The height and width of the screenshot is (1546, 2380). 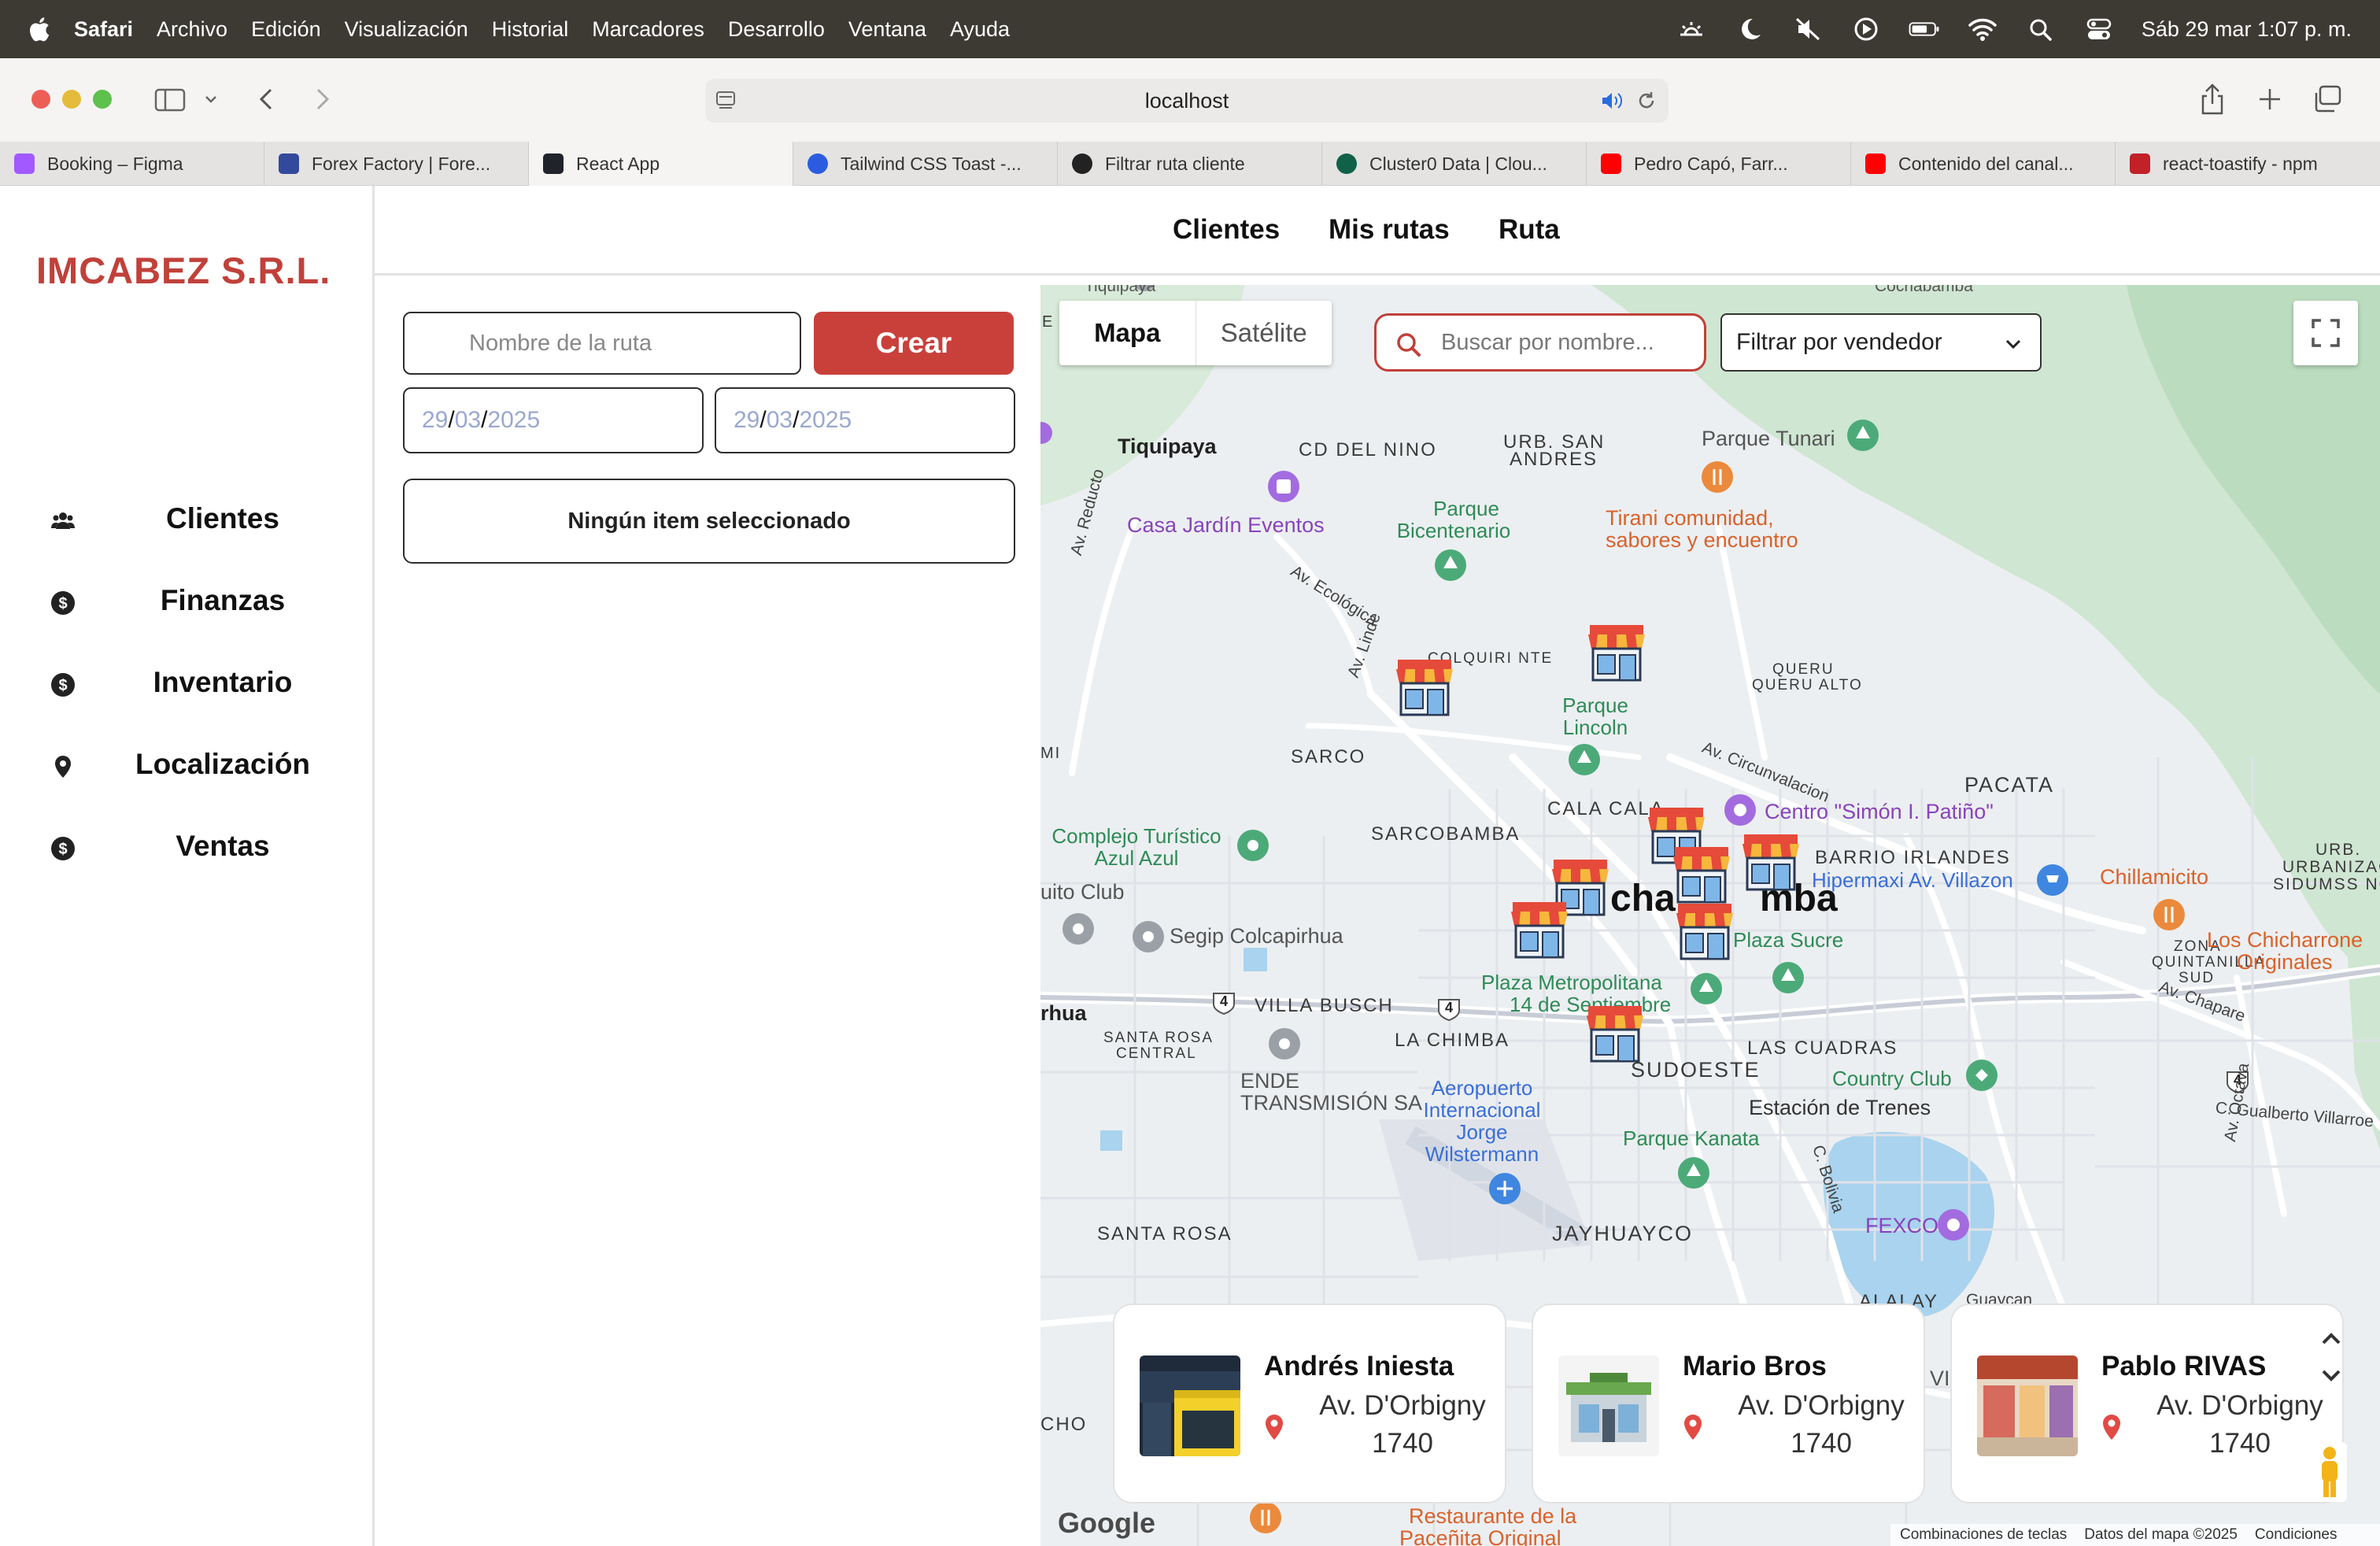 I want to click on menu-ventana: Ventana, so click(x=887, y=29).